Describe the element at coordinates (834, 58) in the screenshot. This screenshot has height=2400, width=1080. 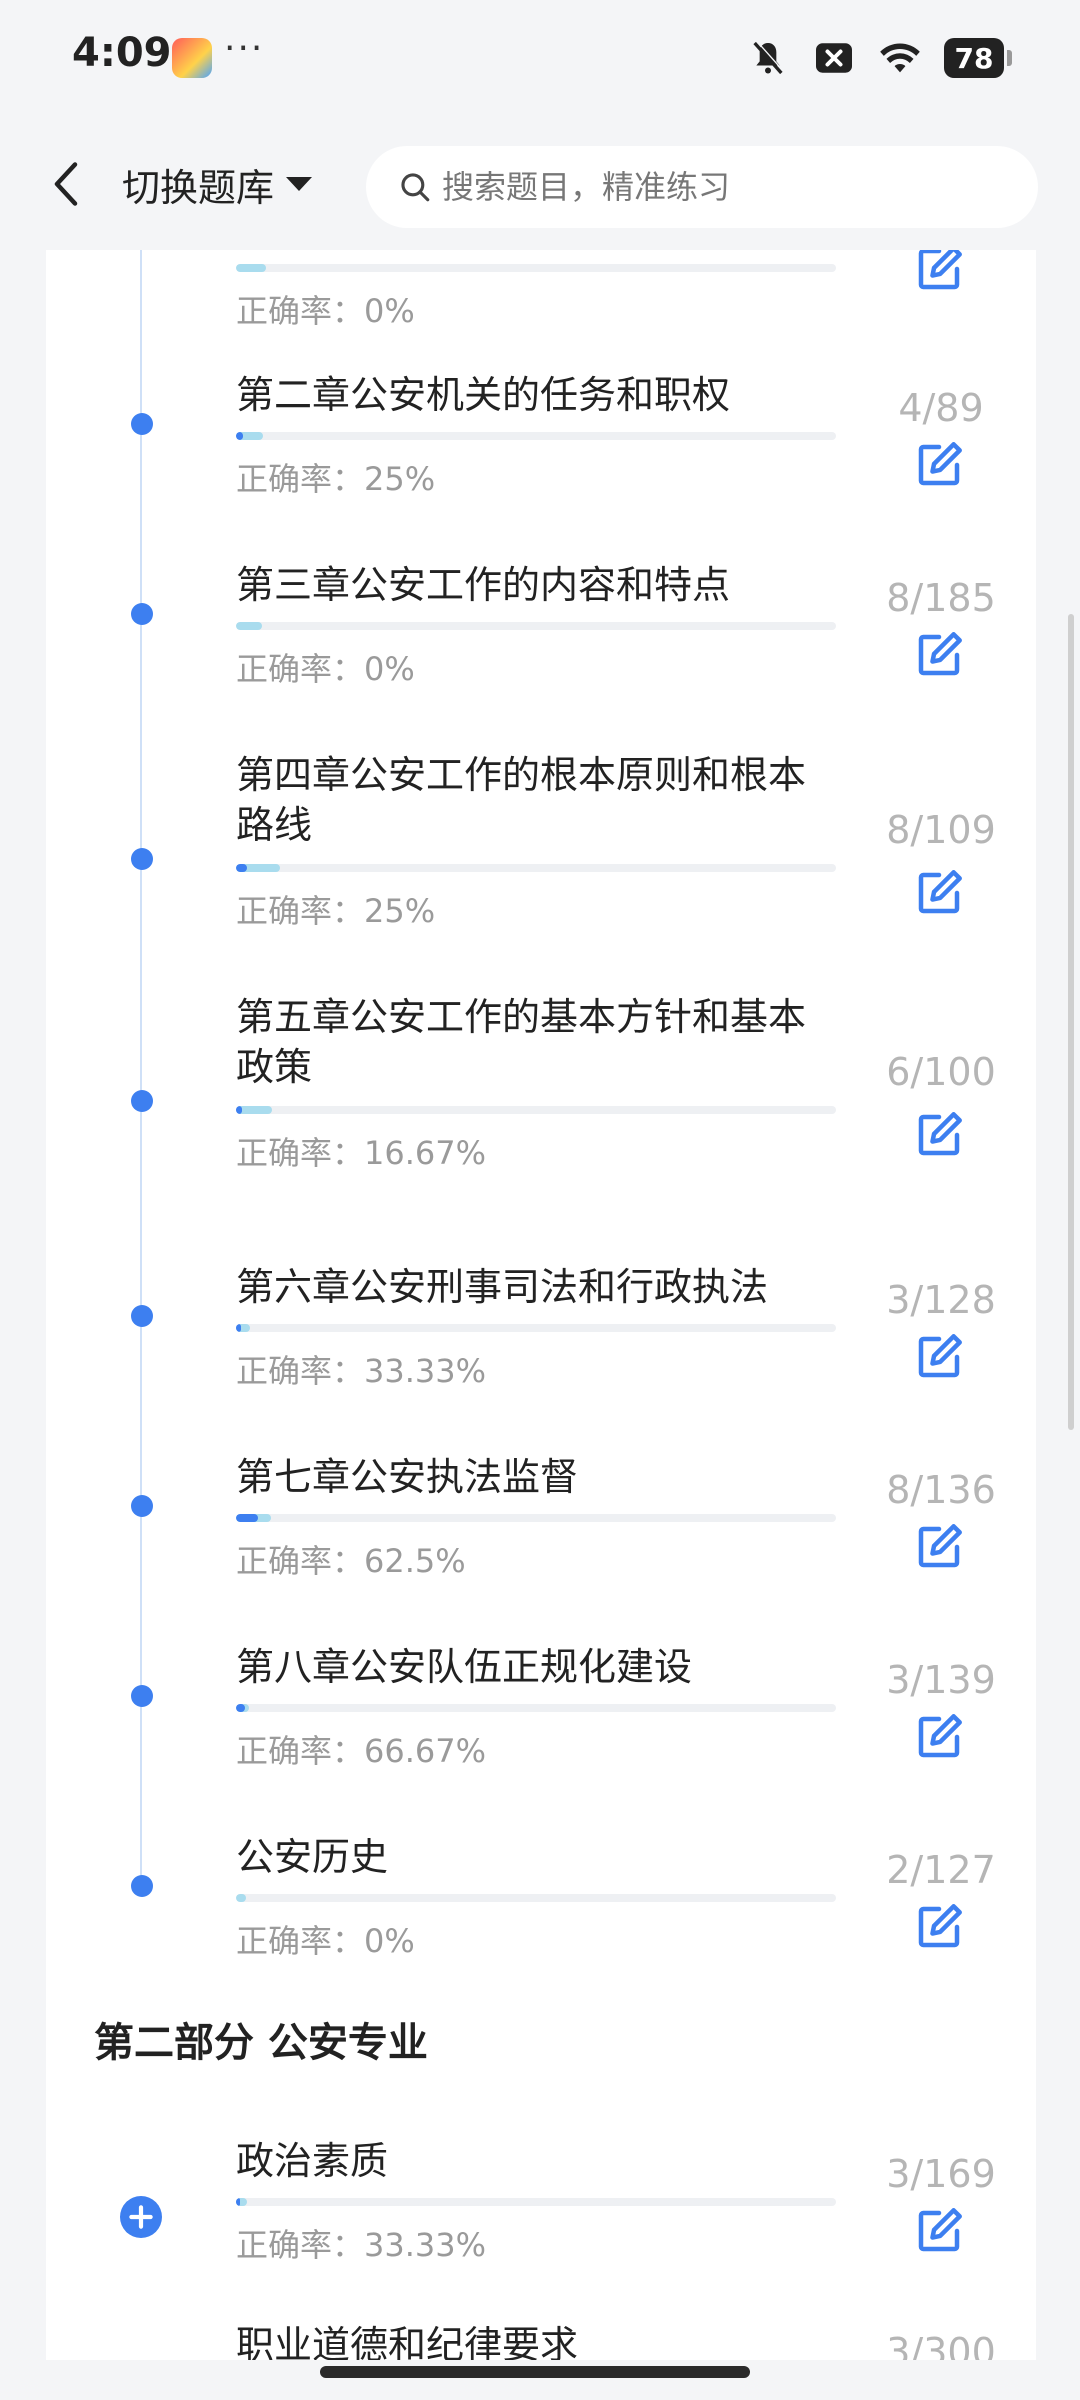
I see `no-sim-icon` at that location.